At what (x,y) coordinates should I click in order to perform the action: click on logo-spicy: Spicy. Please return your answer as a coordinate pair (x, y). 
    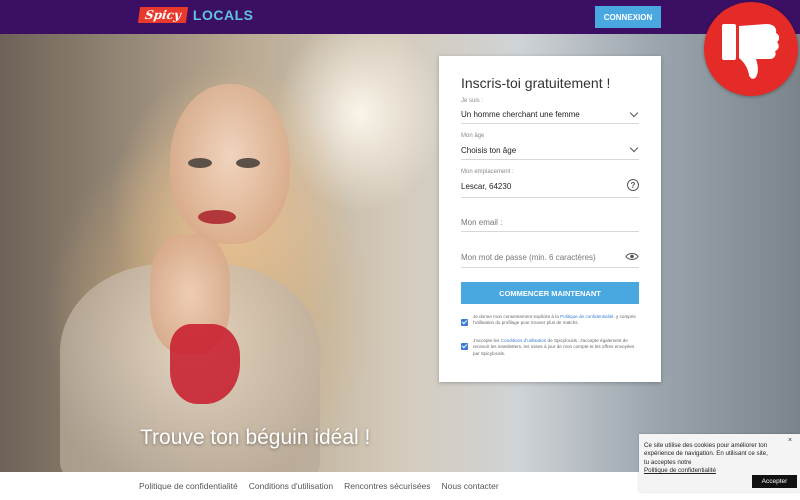
    Looking at the image, I should click on (163, 15).